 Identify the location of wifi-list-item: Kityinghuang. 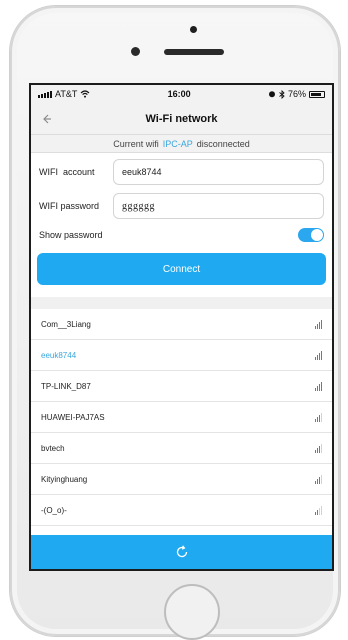
(181, 479).